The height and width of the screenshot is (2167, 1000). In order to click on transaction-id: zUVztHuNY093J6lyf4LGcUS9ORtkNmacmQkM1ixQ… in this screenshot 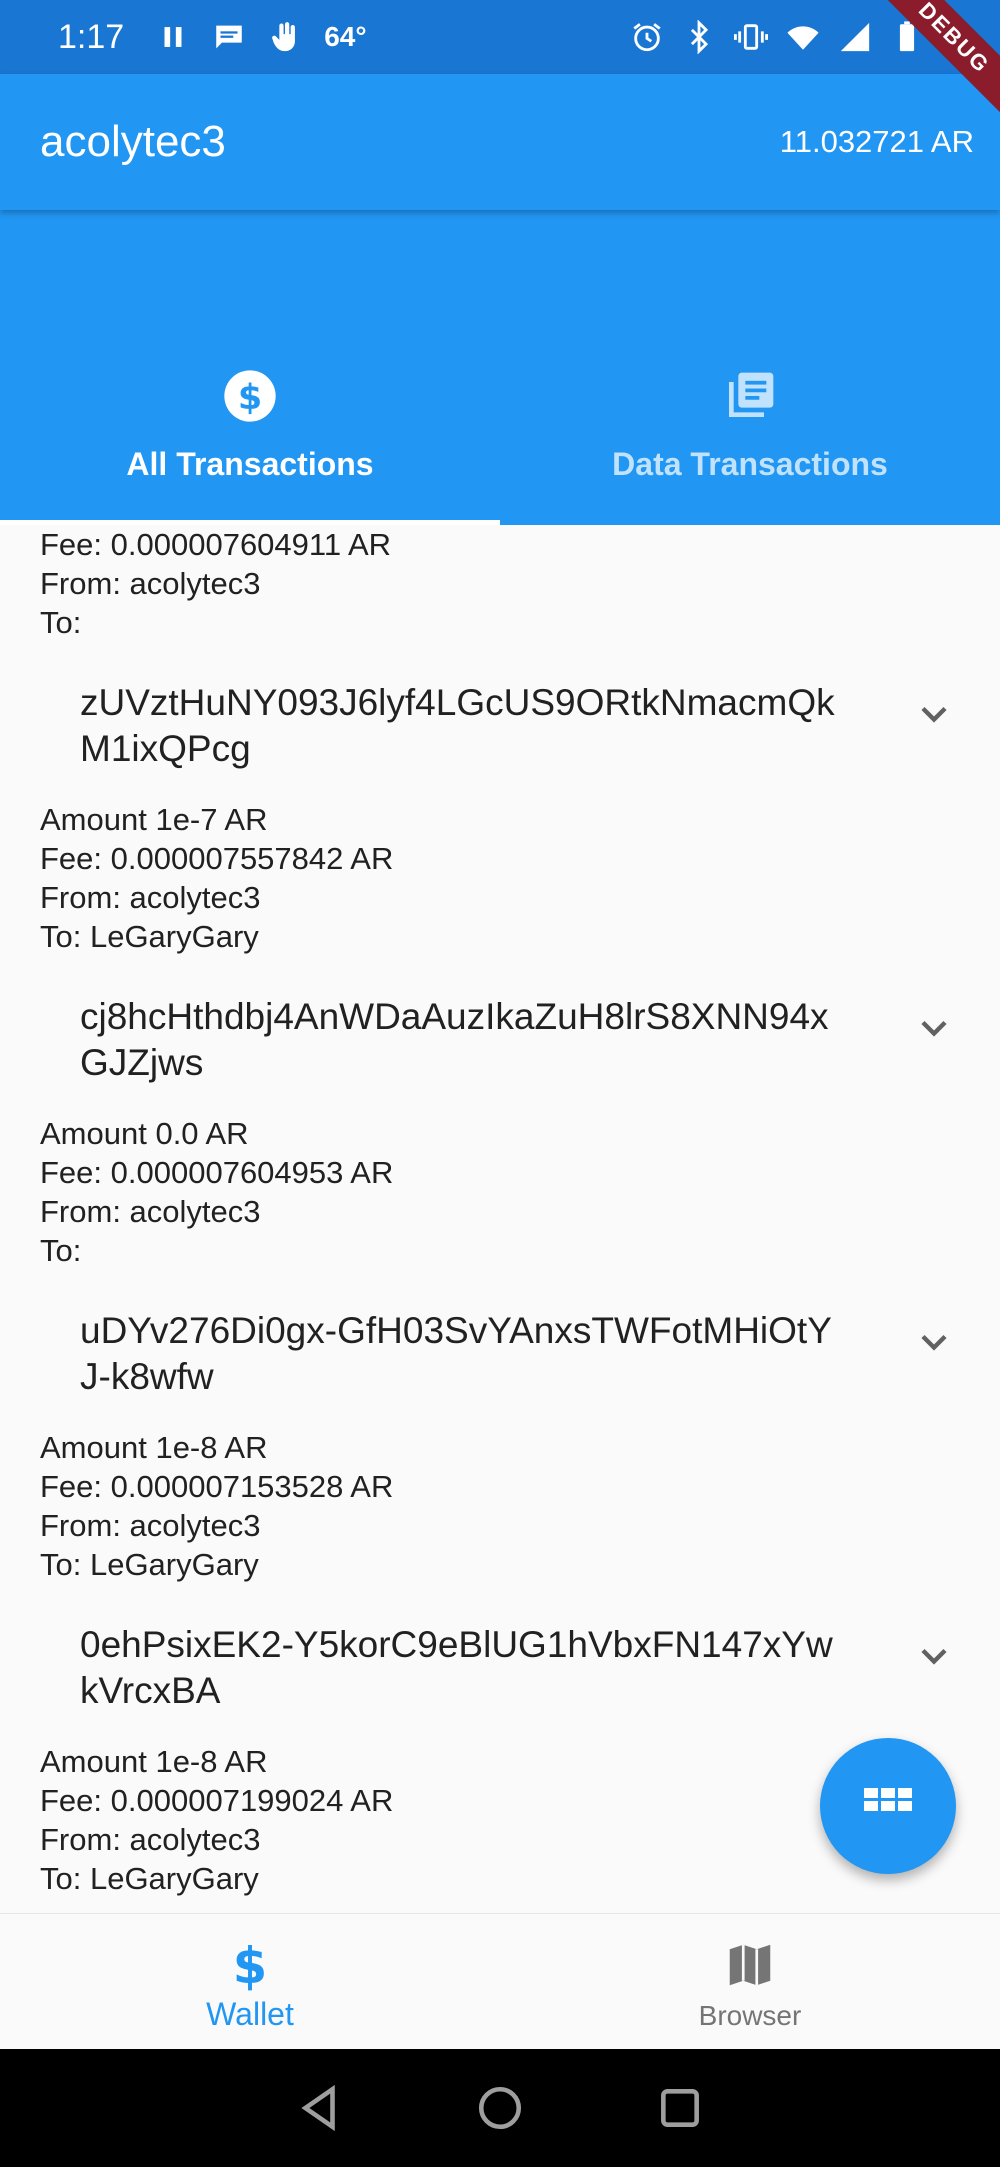, I will do `click(457, 725)`.